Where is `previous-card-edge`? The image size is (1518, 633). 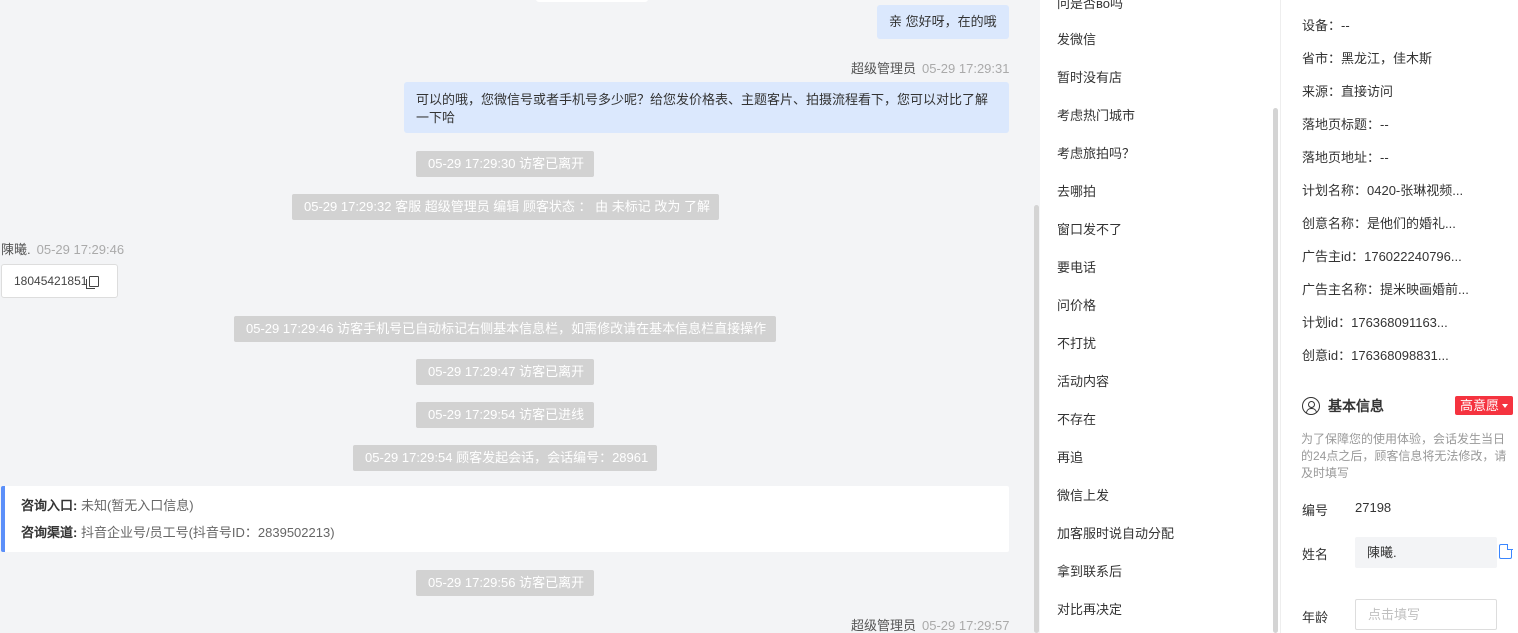
previous-card-edge is located at coordinates (592, 1).